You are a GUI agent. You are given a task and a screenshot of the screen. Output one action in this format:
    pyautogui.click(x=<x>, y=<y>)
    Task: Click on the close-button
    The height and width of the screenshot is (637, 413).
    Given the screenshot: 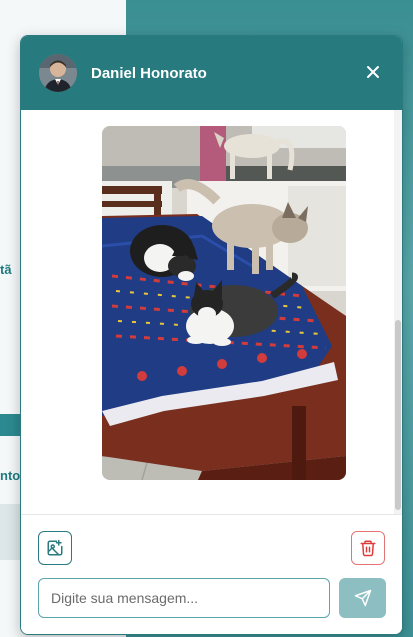 What is the action you would take?
    pyautogui.click(x=373, y=72)
    